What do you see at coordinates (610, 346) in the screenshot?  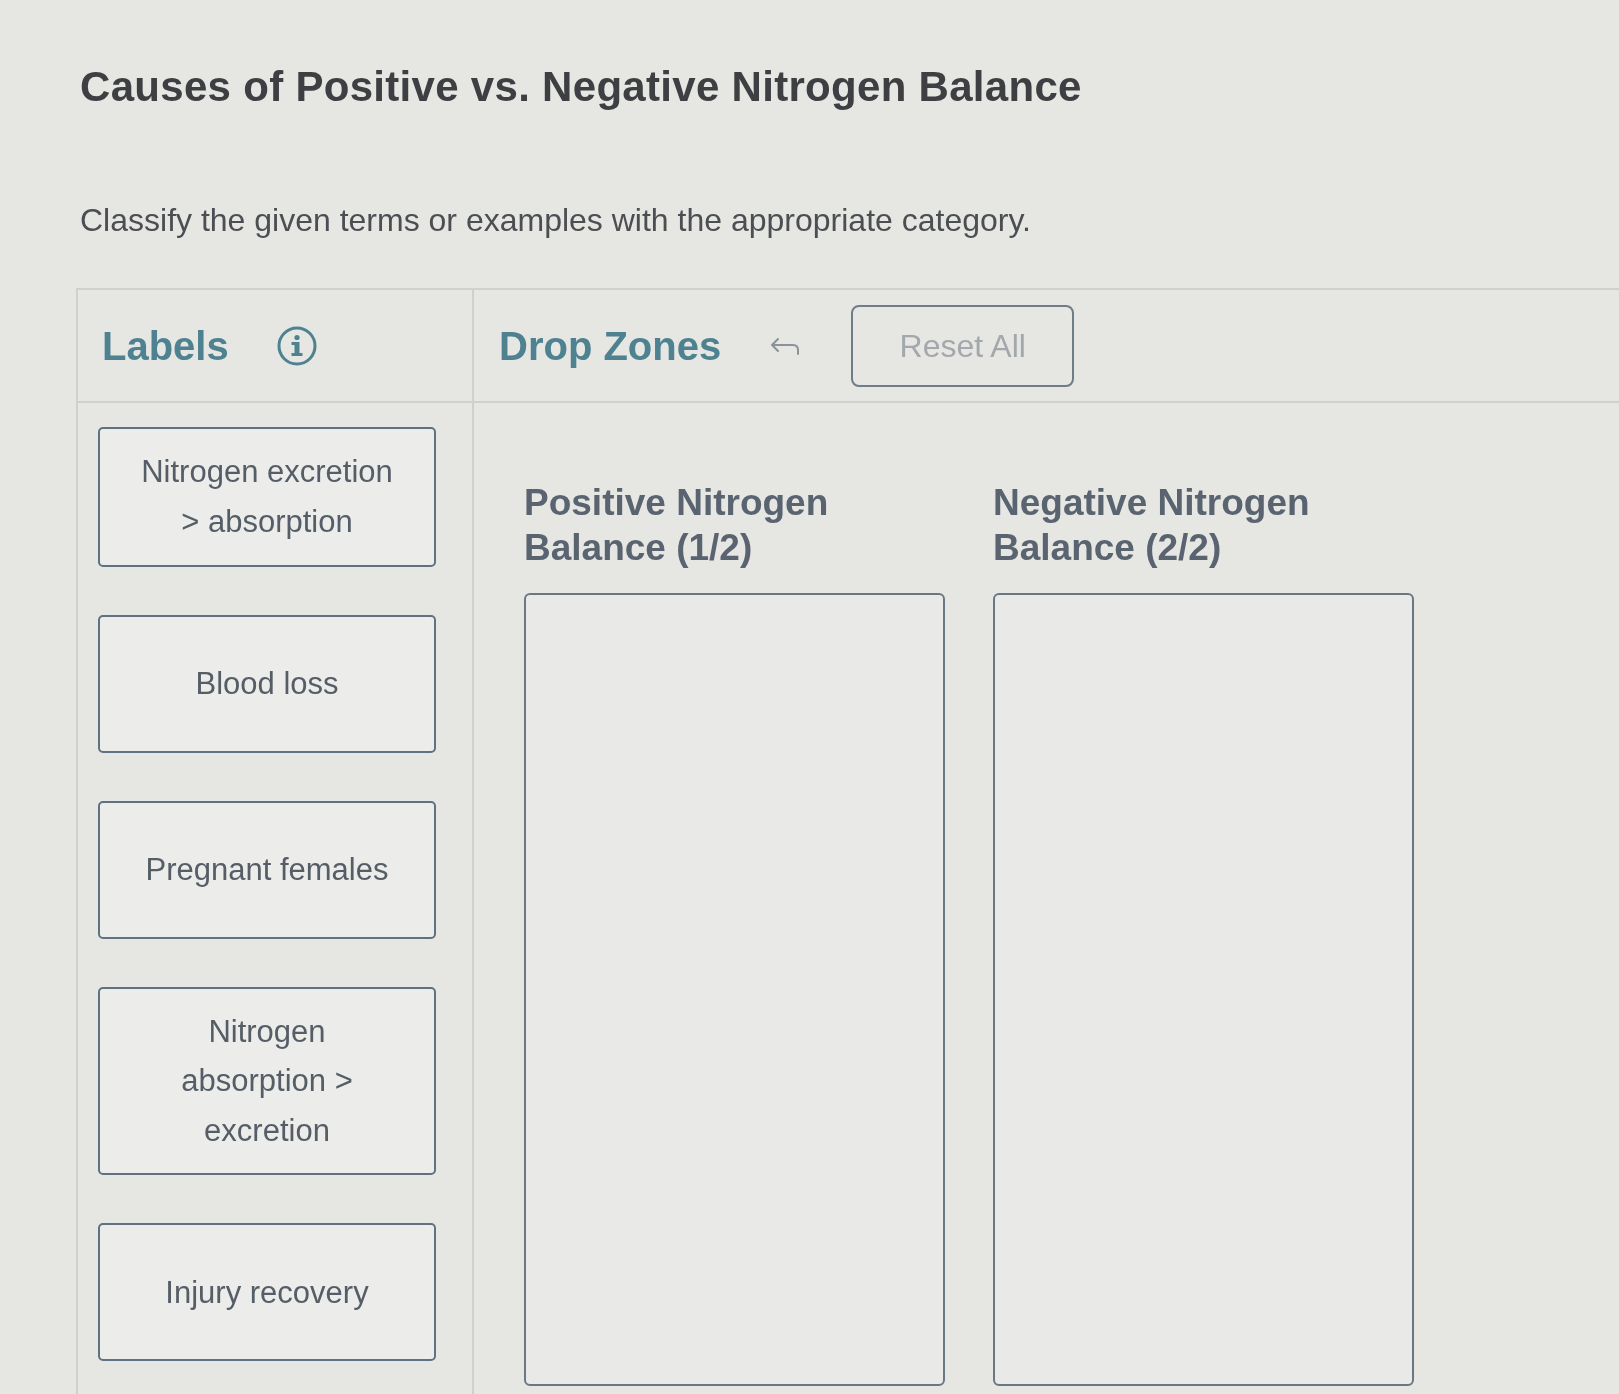 I see `drop-zones-heading: Drop Zones` at bounding box center [610, 346].